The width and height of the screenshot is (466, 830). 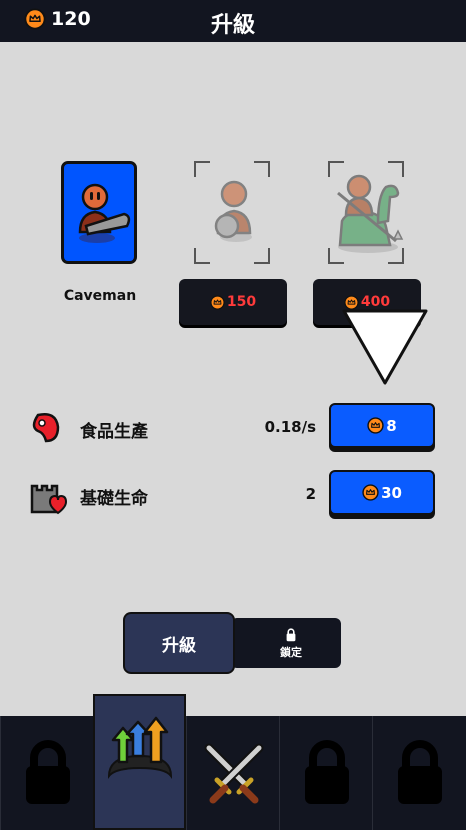 What do you see at coordinates (291, 652) in the screenshot?
I see `locked-tab-label: 鎖定` at bounding box center [291, 652].